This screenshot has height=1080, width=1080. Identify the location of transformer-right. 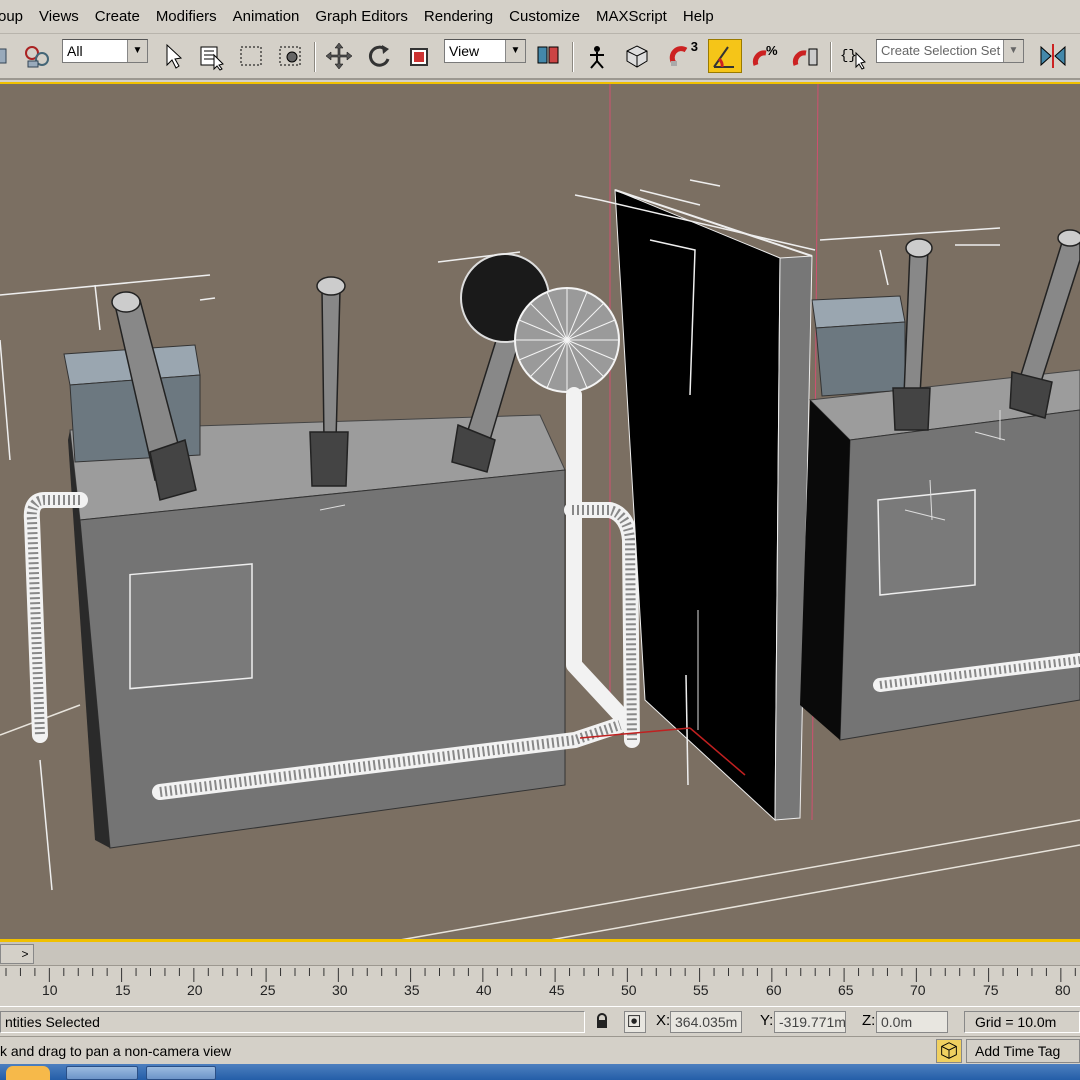
(940, 485).